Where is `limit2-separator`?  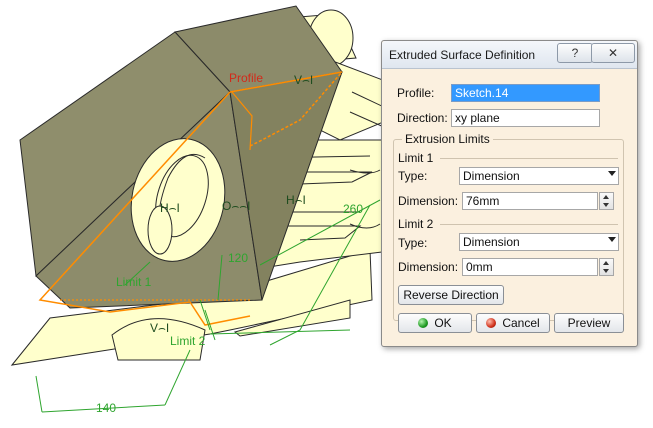
limit2-separator is located at coordinates (529, 224).